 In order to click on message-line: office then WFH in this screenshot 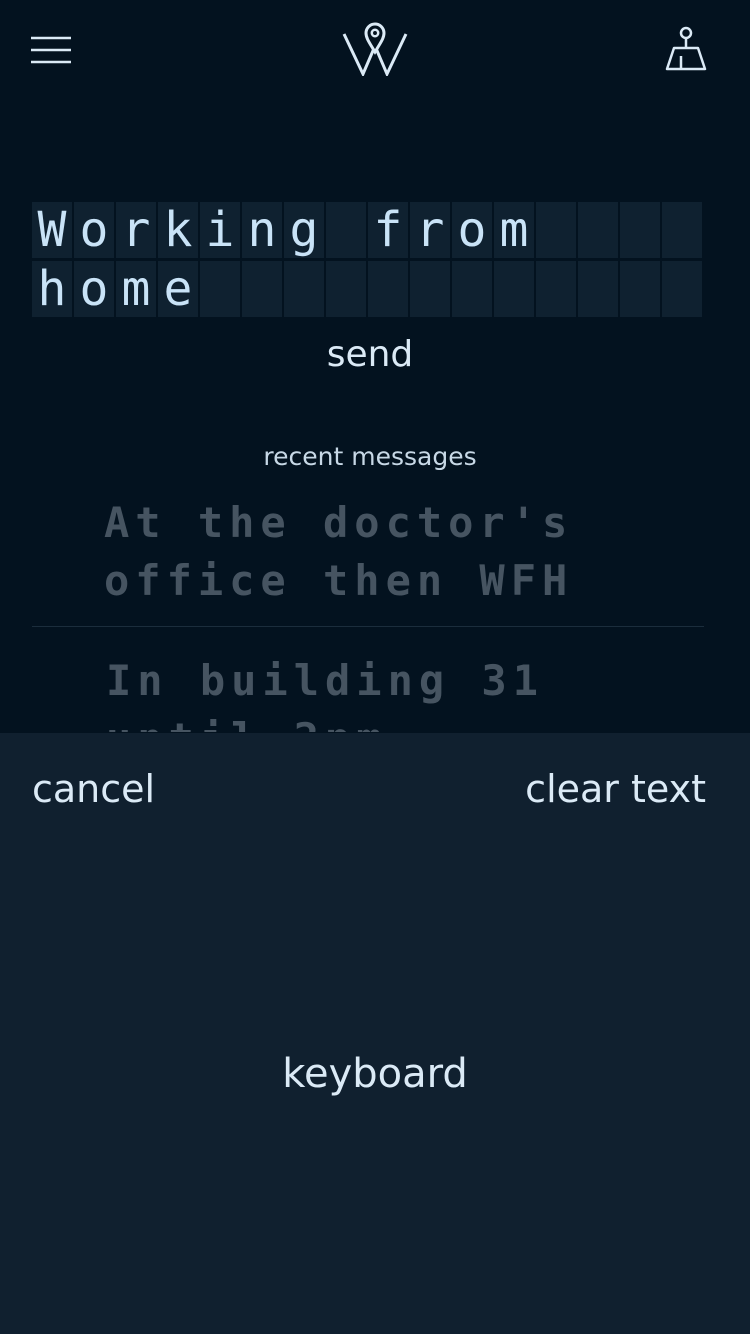, I will do `click(339, 580)`.